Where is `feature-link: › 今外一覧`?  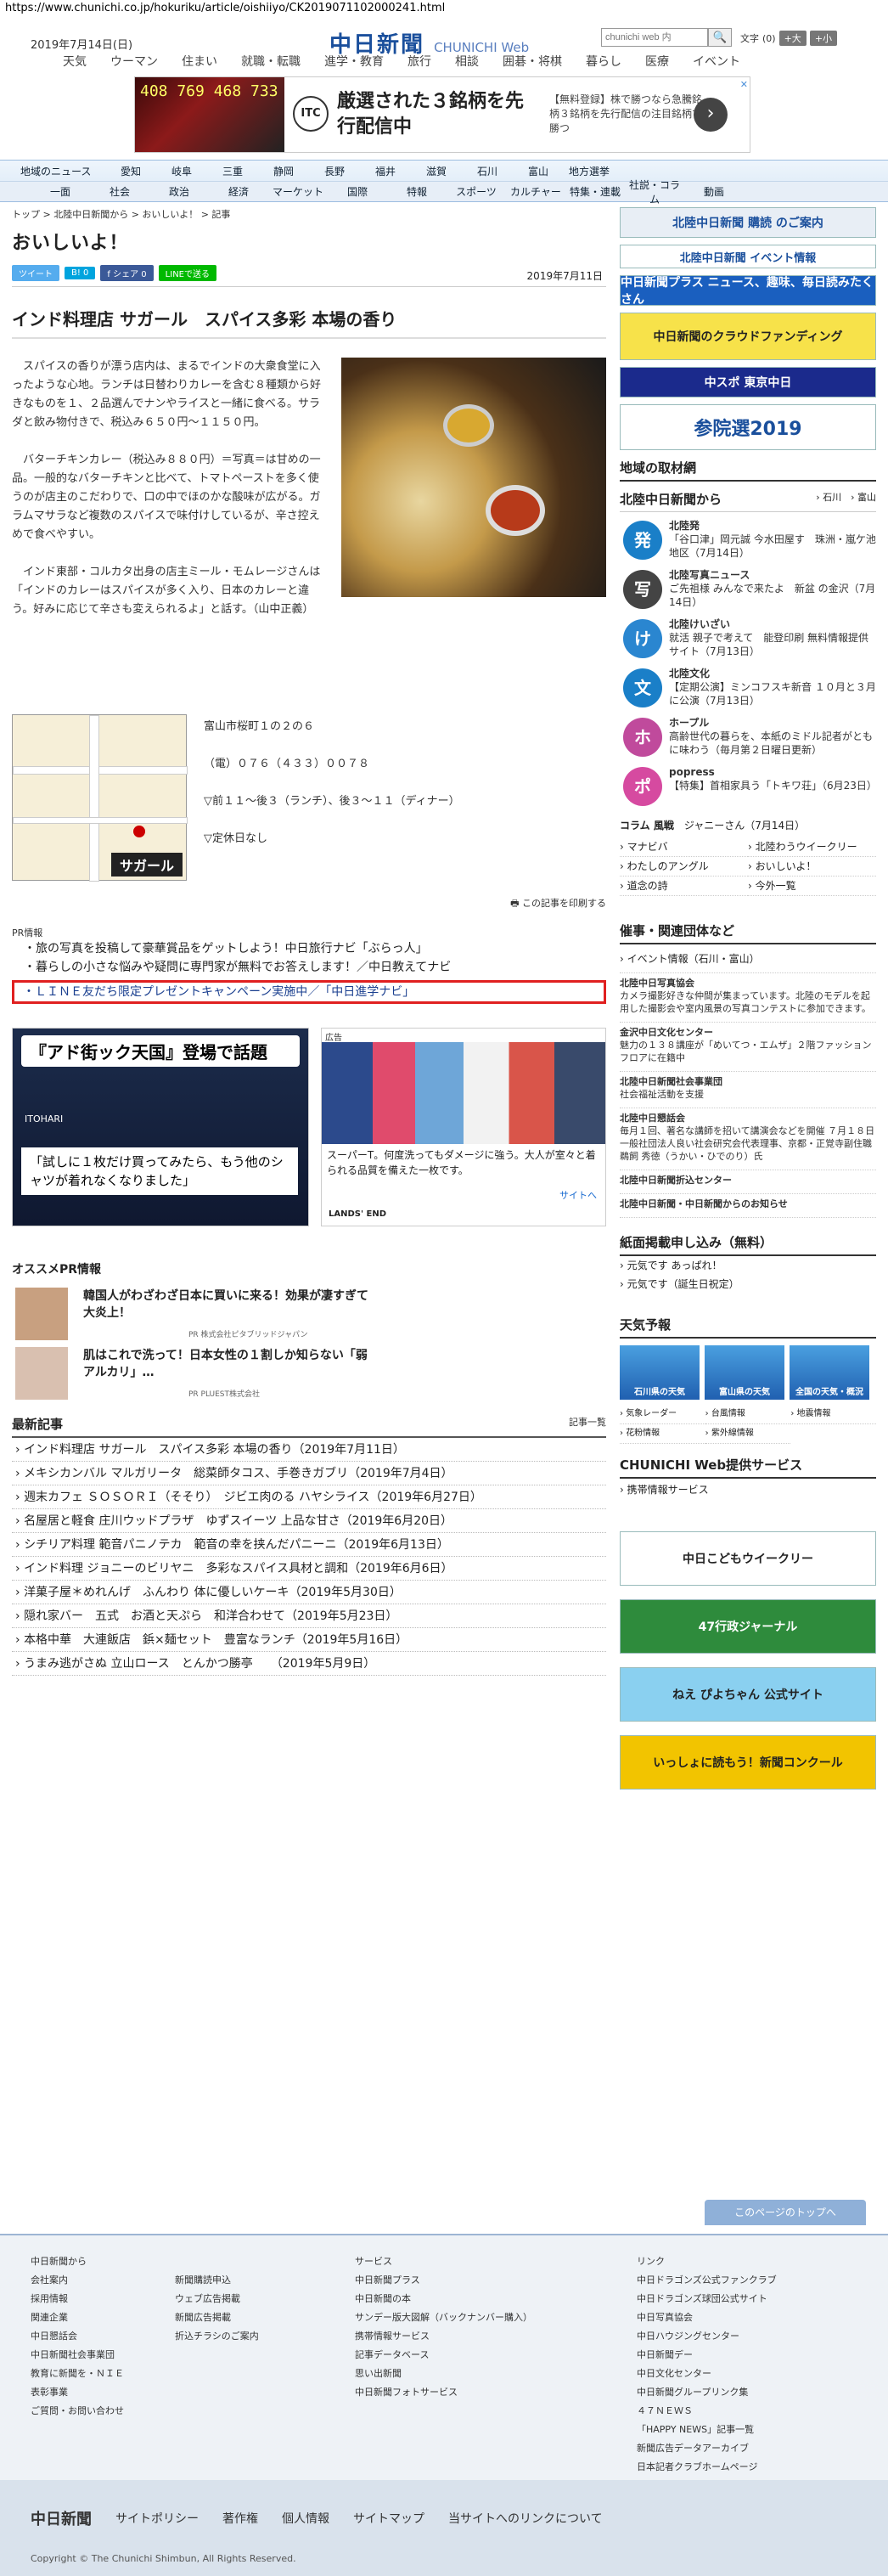 feature-link: › 今外一覧 is located at coordinates (812, 886).